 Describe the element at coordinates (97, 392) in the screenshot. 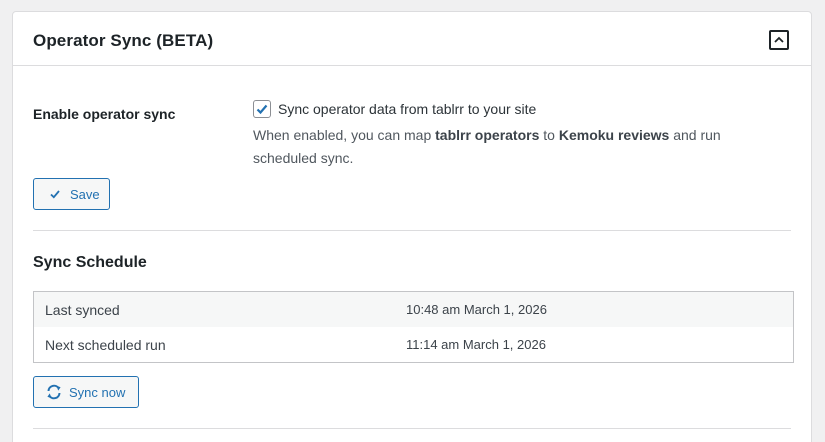

I see `sync-now-label: Sync now` at that location.